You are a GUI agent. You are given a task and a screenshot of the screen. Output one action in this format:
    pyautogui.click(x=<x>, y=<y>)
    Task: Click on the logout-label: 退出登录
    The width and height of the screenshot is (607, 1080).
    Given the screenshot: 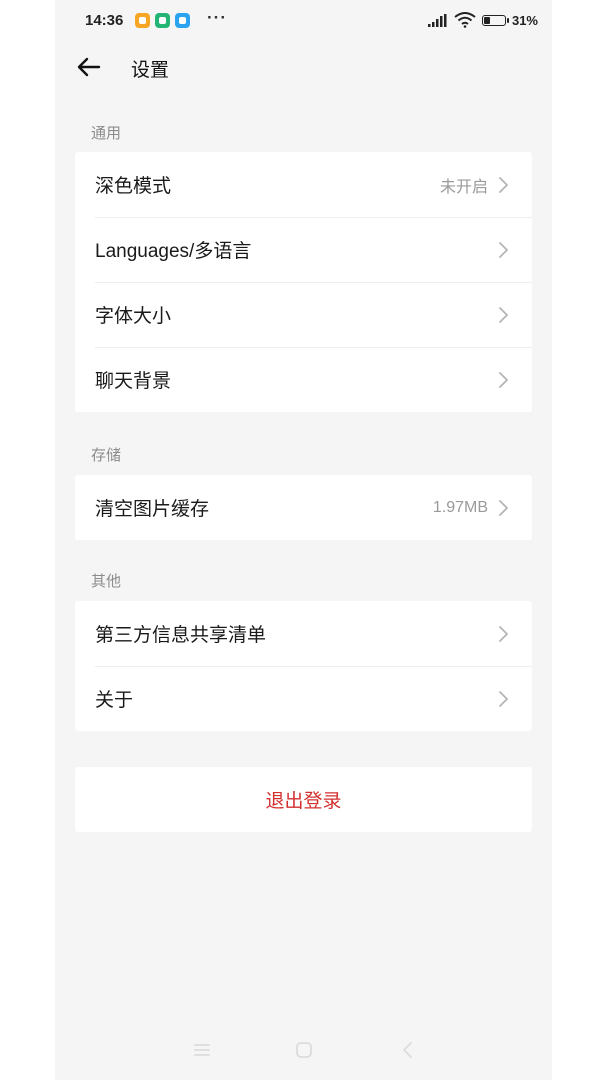 What is the action you would take?
    pyautogui.click(x=303, y=801)
    